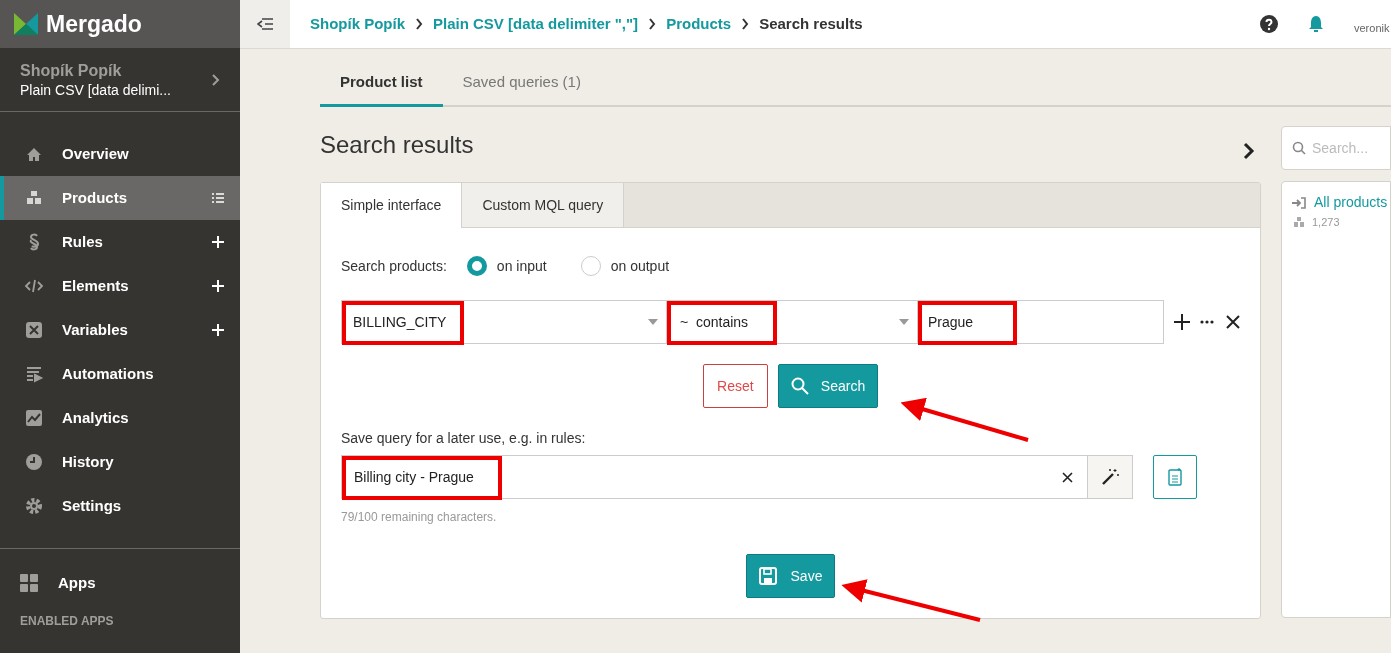 The image size is (1391, 653). I want to click on sidebar-item: History, so click(120, 462).